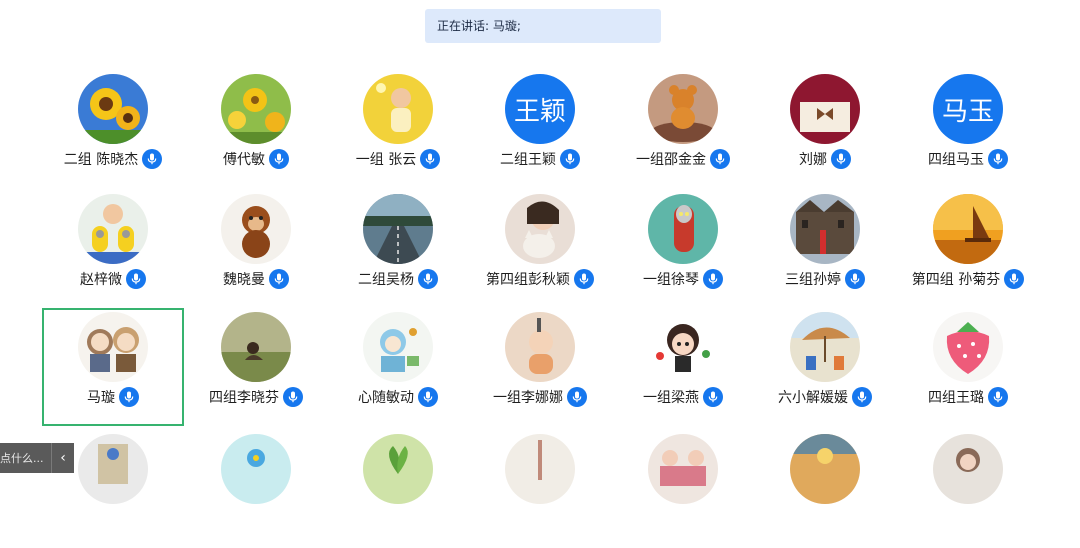 This screenshot has height=548, width=1080. What do you see at coordinates (528, 160) in the screenshot?
I see `participant-name: 二组王颖` at bounding box center [528, 160].